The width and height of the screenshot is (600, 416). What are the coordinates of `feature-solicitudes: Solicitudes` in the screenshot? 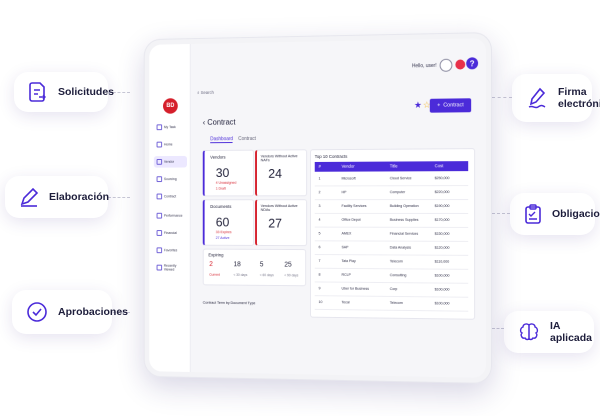 It's located at (61, 92).